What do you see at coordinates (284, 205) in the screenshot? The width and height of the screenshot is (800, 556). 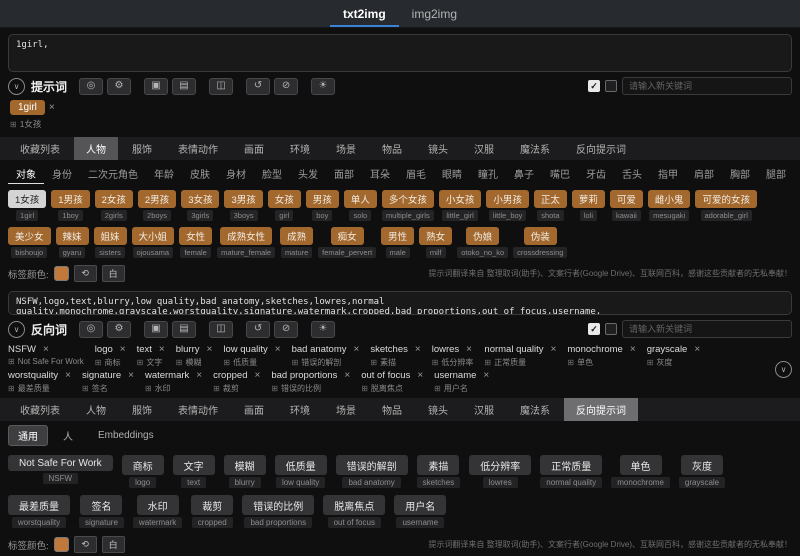 I see `tag-item: 女孩 girl` at bounding box center [284, 205].